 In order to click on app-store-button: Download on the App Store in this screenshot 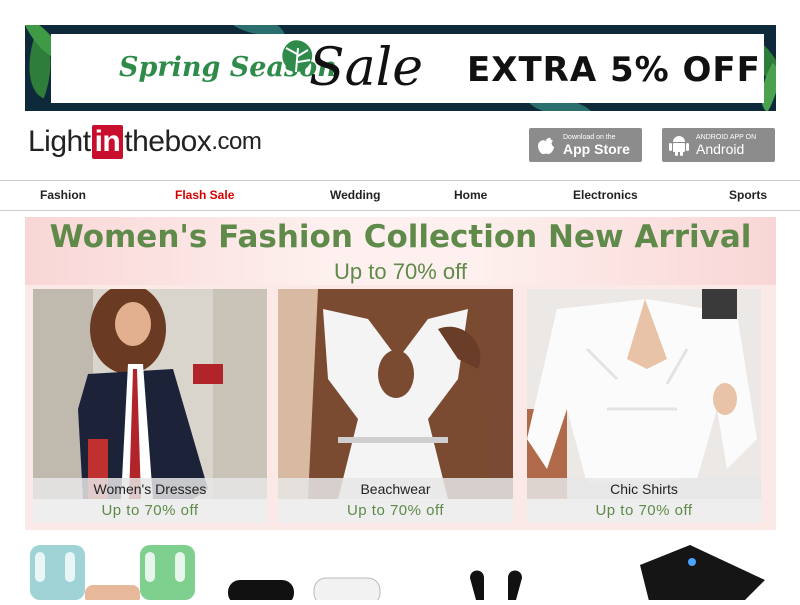, I will do `click(585, 145)`.